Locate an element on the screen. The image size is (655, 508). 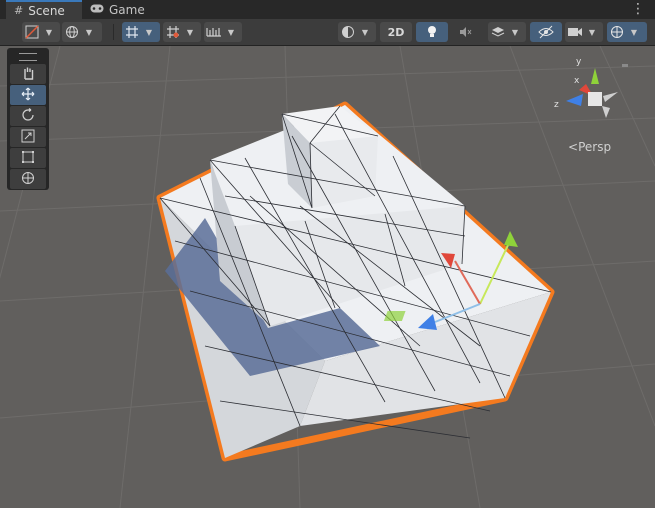
shading-mode-dropdown: ▼ is located at coordinates (357, 32).